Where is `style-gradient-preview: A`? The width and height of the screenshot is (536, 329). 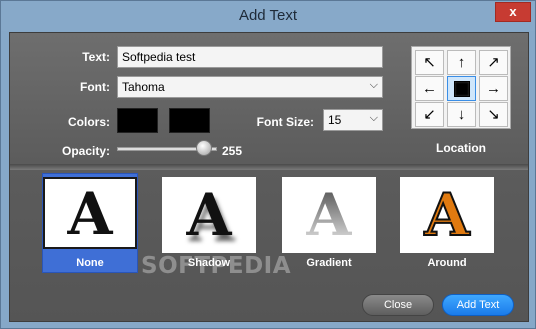
style-gradient-preview: A is located at coordinates (329, 215).